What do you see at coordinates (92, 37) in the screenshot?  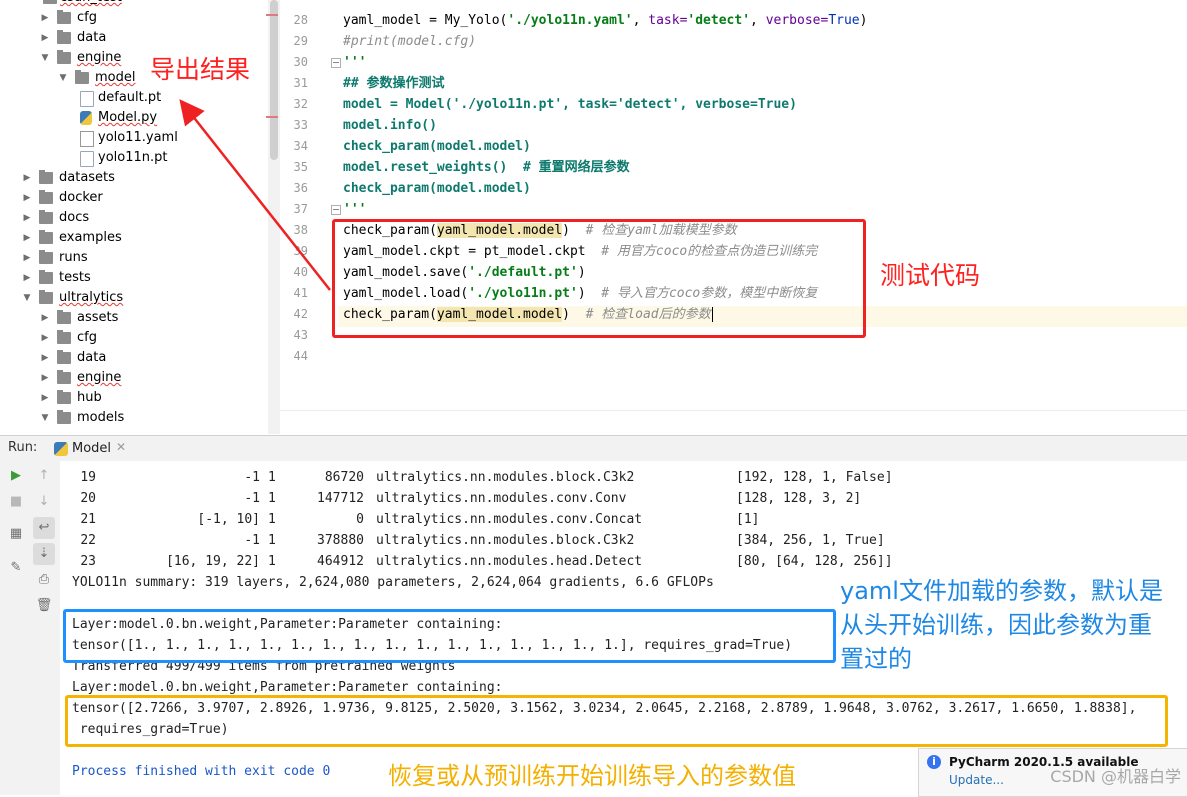 I see `tree-item-label: data` at bounding box center [92, 37].